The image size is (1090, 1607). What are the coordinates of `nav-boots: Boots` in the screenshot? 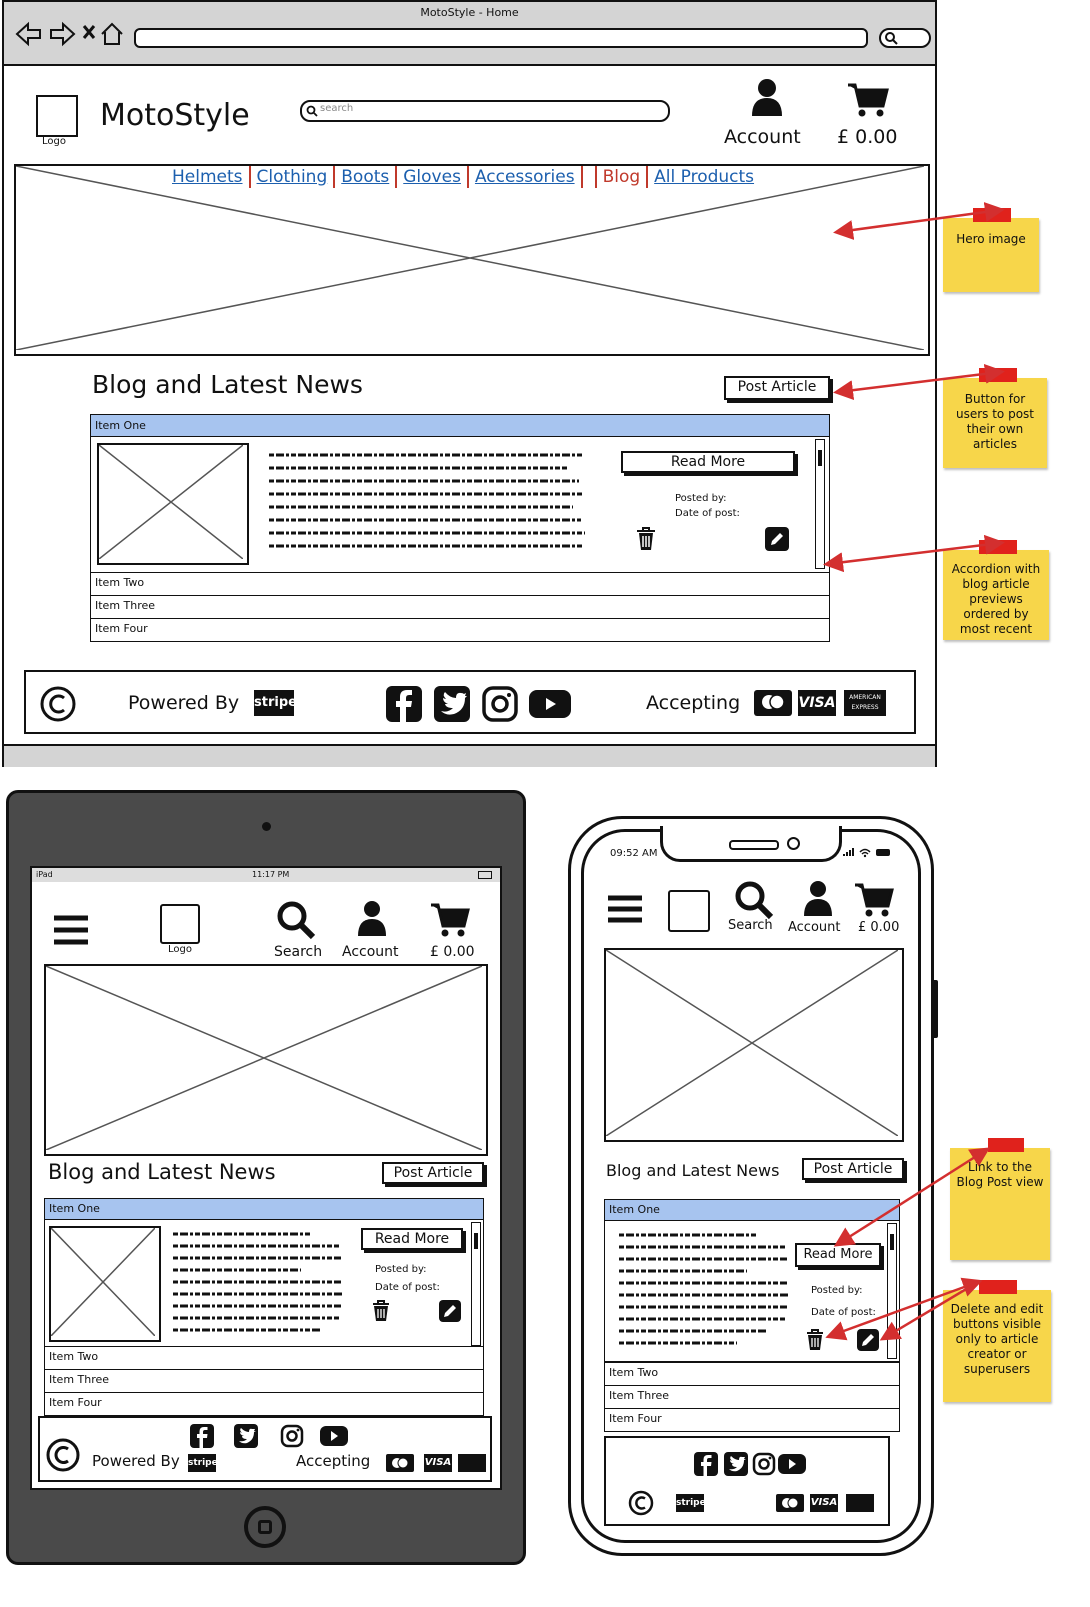 It's located at (365, 177).